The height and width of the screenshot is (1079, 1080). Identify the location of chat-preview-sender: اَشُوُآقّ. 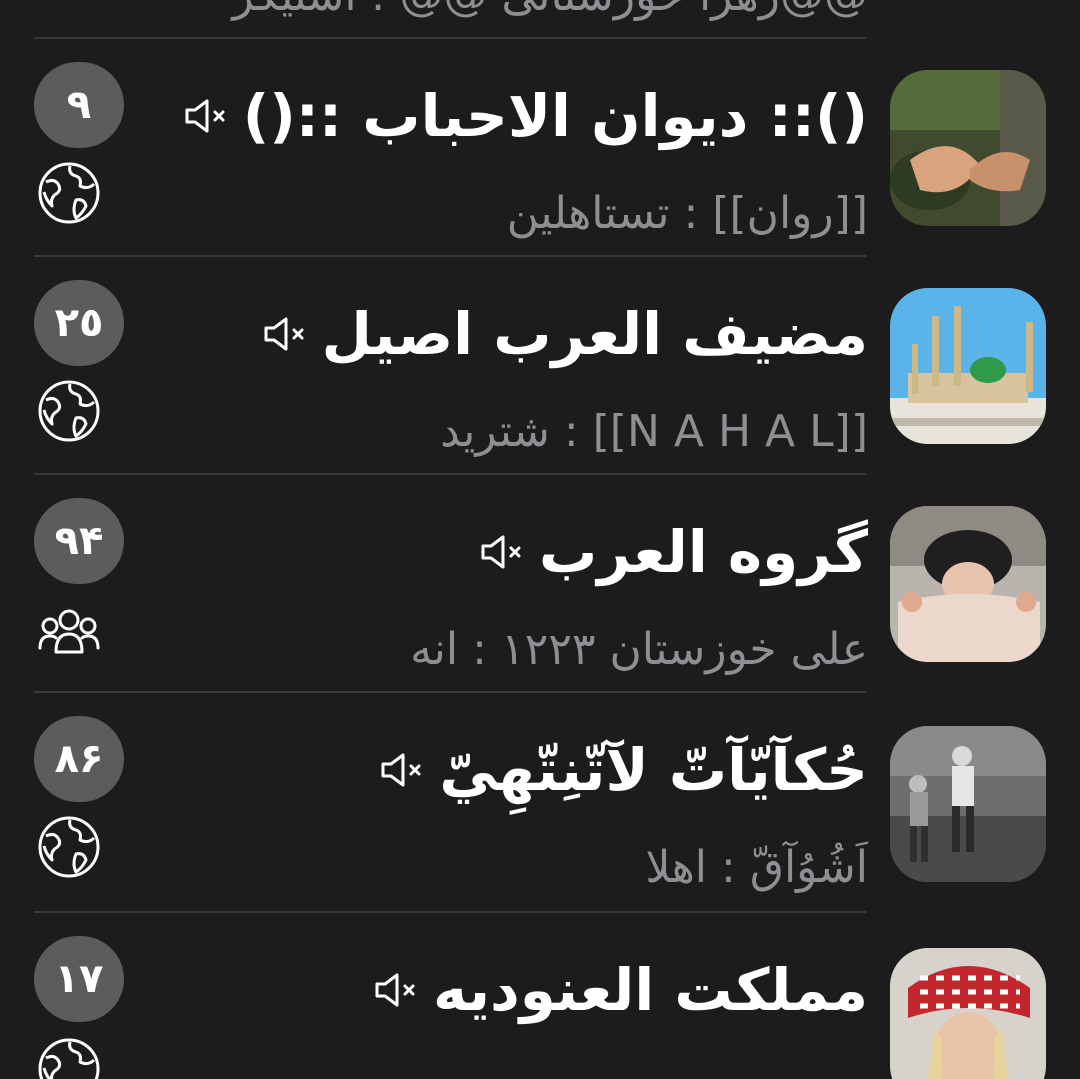
(808, 867).